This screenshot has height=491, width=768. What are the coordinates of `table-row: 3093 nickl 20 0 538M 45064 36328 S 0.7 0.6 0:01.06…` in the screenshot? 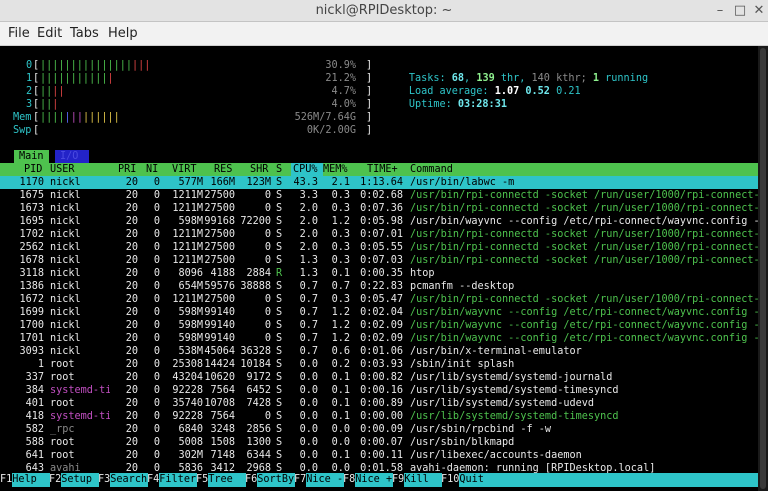 It's located at (379, 351).